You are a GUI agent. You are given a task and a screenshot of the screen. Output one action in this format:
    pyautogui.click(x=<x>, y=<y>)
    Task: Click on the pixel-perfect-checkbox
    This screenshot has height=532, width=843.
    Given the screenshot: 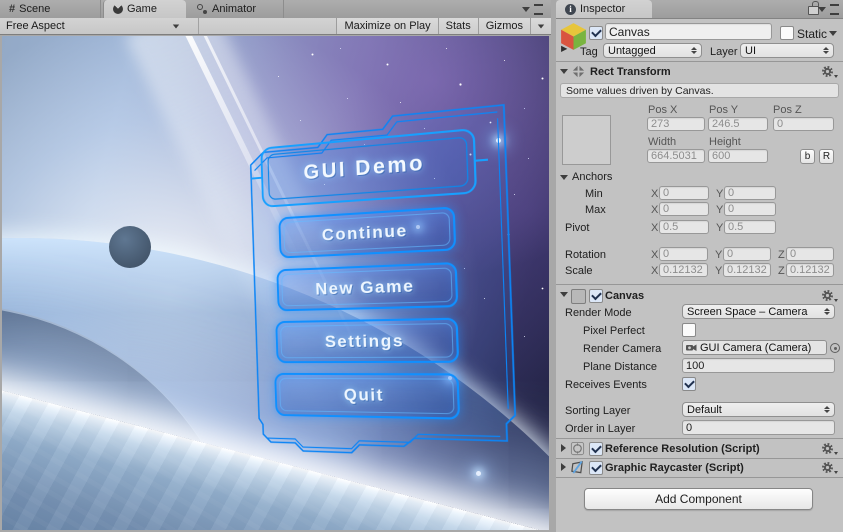 What is the action you would take?
    pyautogui.click(x=689, y=330)
    